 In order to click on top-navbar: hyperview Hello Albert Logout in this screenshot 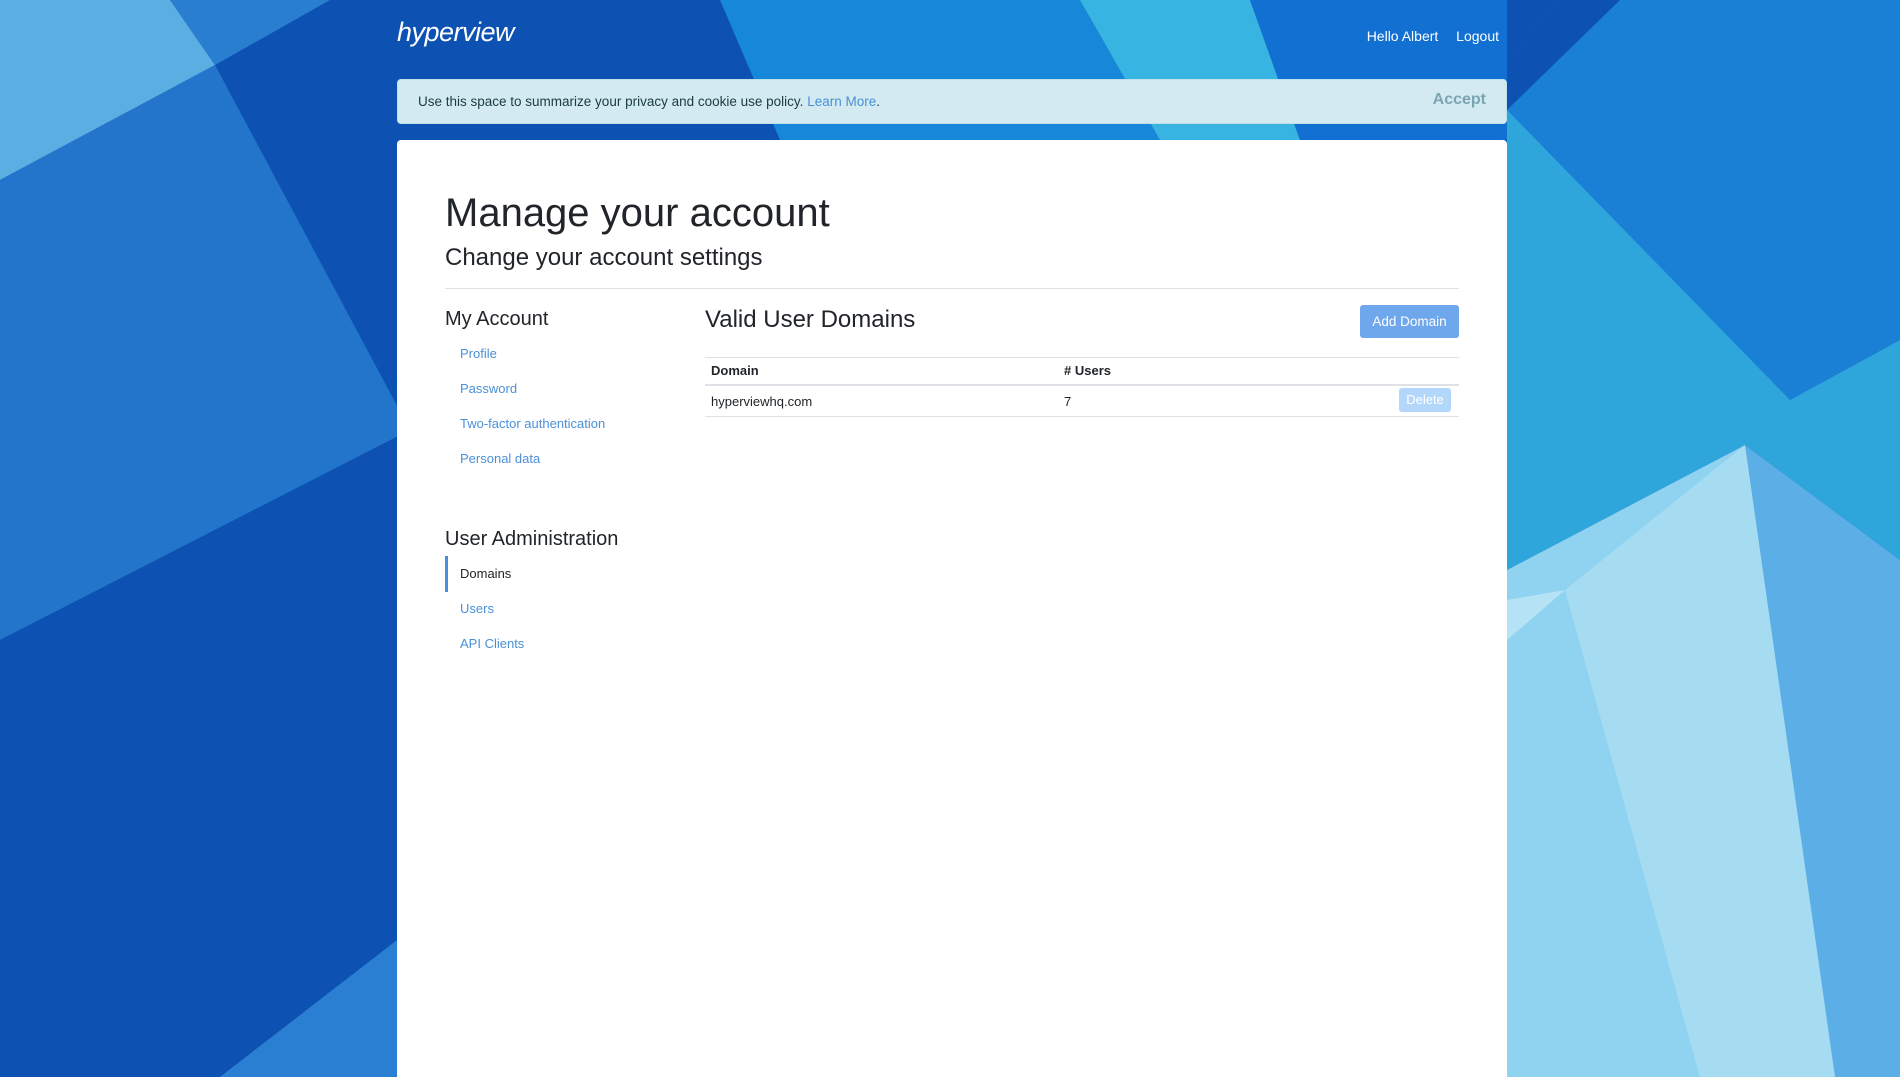, I will do `click(952, 39)`.